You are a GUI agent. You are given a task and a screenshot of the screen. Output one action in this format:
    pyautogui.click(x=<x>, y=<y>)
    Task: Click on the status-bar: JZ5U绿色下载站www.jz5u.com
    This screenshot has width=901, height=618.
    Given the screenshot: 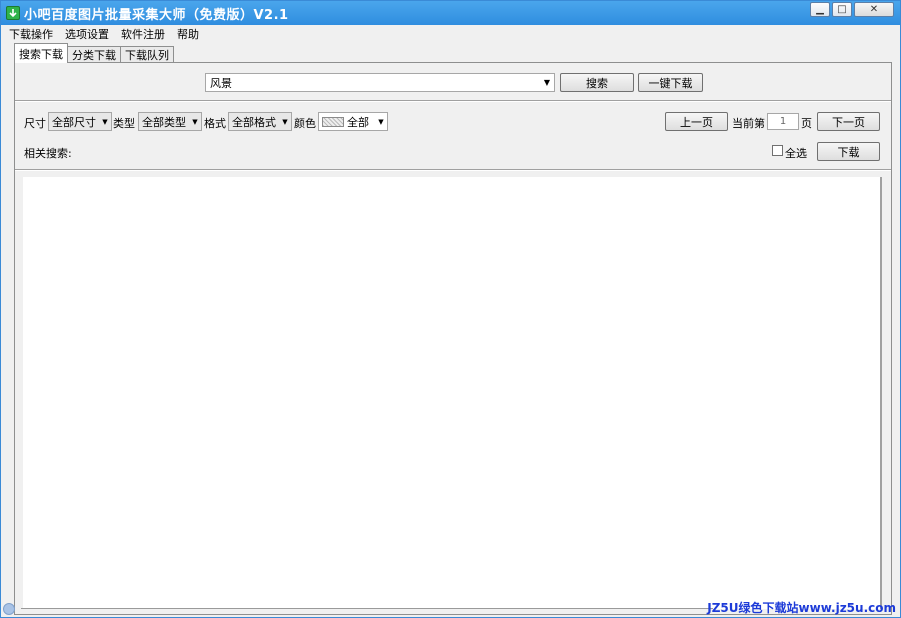 What is the action you would take?
    pyautogui.click(x=450, y=608)
    